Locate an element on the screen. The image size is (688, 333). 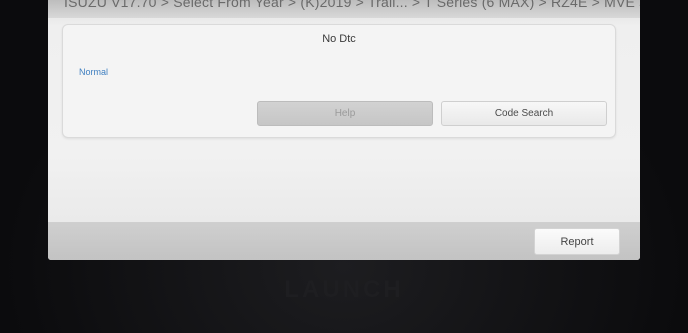
dtc-status: Normal is located at coordinates (94, 72).